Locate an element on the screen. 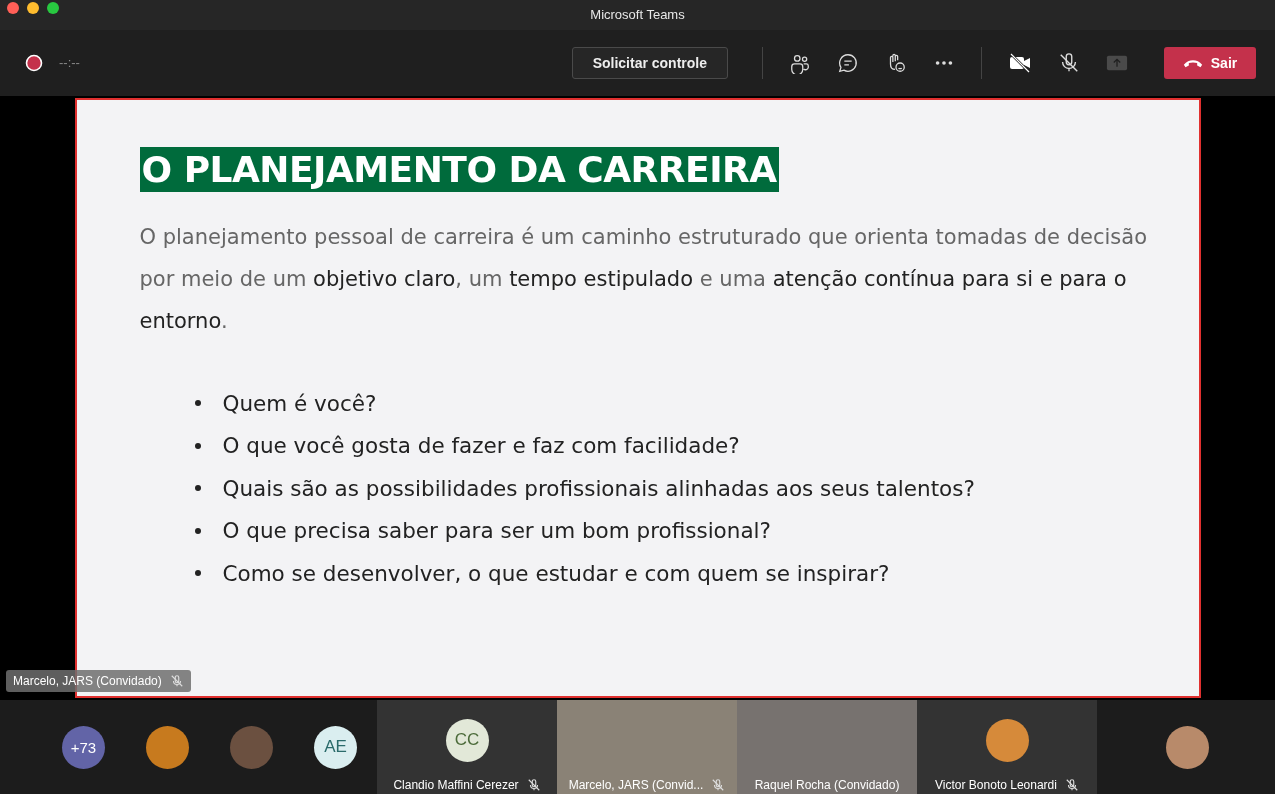 This screenshot has height=794, width=1275. window-title: Microsoft Teams is located at coordinates (637, 15).